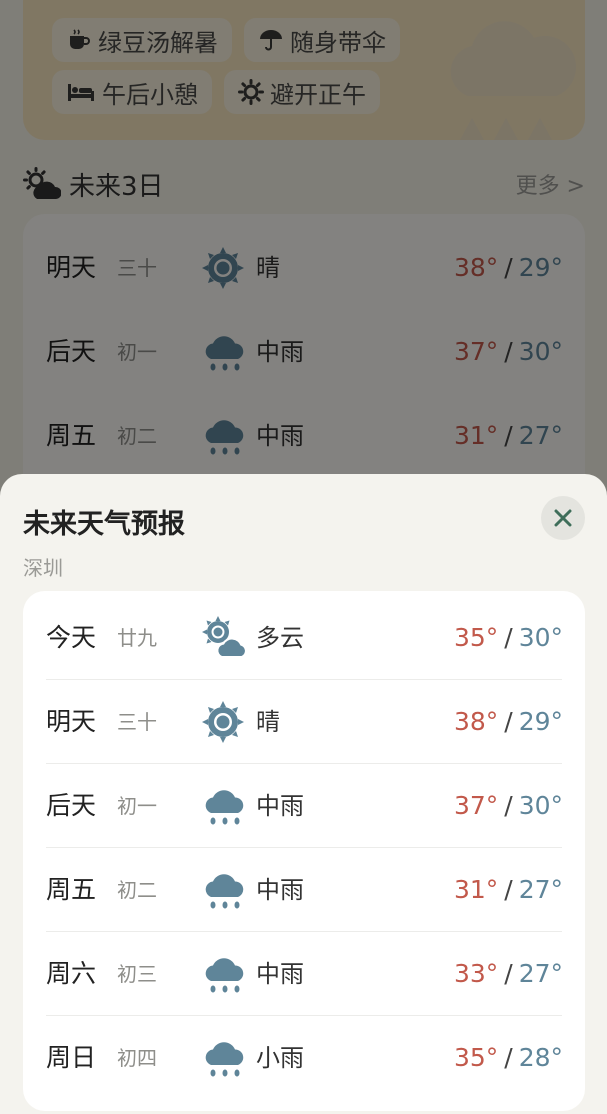  I want to click on list-item: 后天 初一 中雨 37°/30°, so click(304, 806).